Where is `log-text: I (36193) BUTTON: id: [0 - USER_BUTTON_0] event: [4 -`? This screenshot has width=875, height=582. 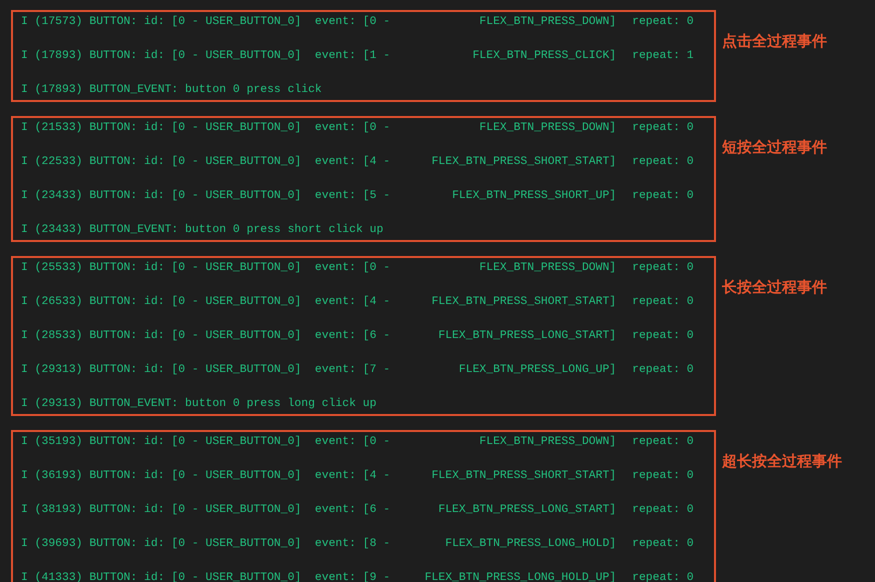 log-text: I (36193) BUTTON: id: [0 - USER_BUTTON_0] event: [4 - is located at coordinates (205, 476).